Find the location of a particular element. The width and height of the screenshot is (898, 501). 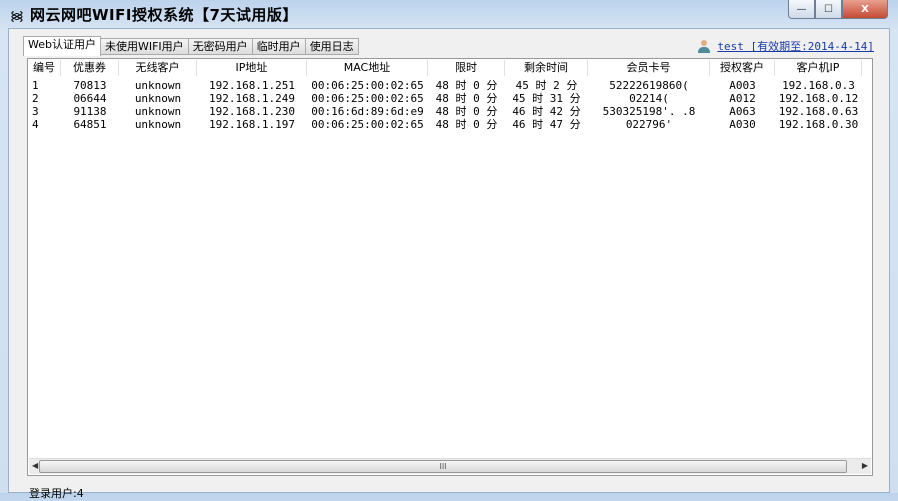

table-cell: 3 is located at coordinates (35, 111).